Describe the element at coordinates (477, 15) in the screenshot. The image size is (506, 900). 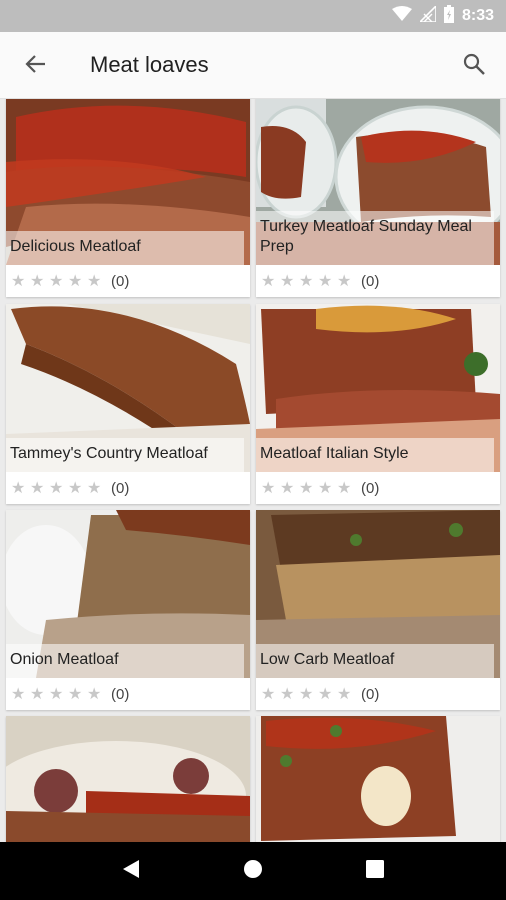
I see `status-time: 8:33` at that location.